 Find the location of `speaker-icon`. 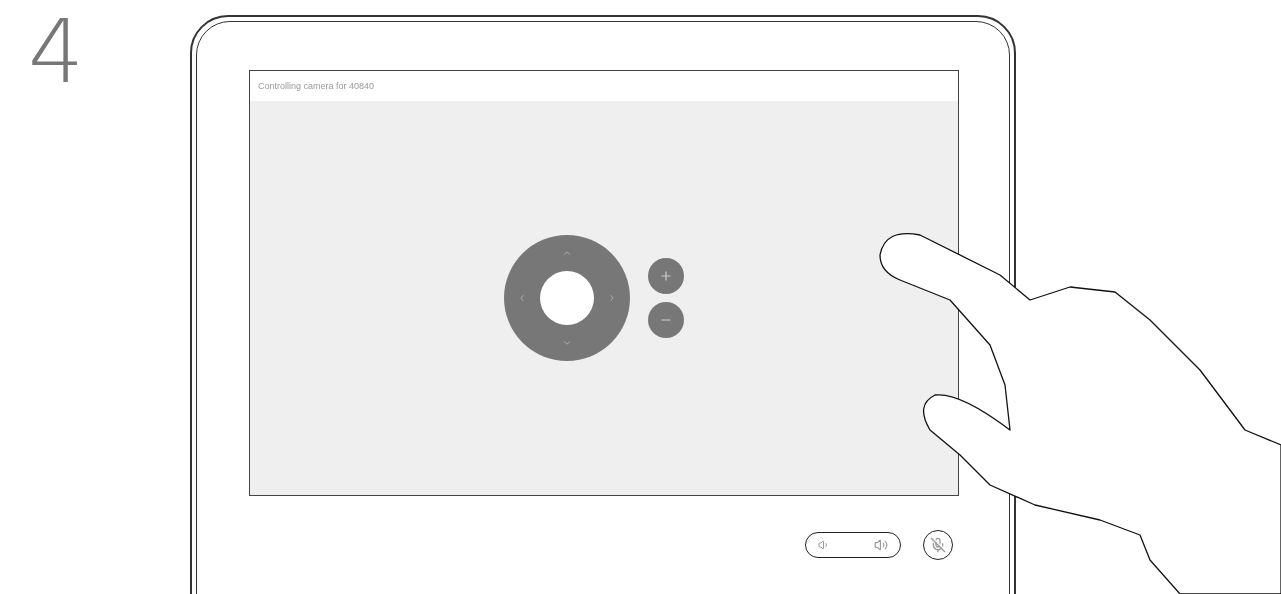

speaker-icon is located at coordinates (824, 545).